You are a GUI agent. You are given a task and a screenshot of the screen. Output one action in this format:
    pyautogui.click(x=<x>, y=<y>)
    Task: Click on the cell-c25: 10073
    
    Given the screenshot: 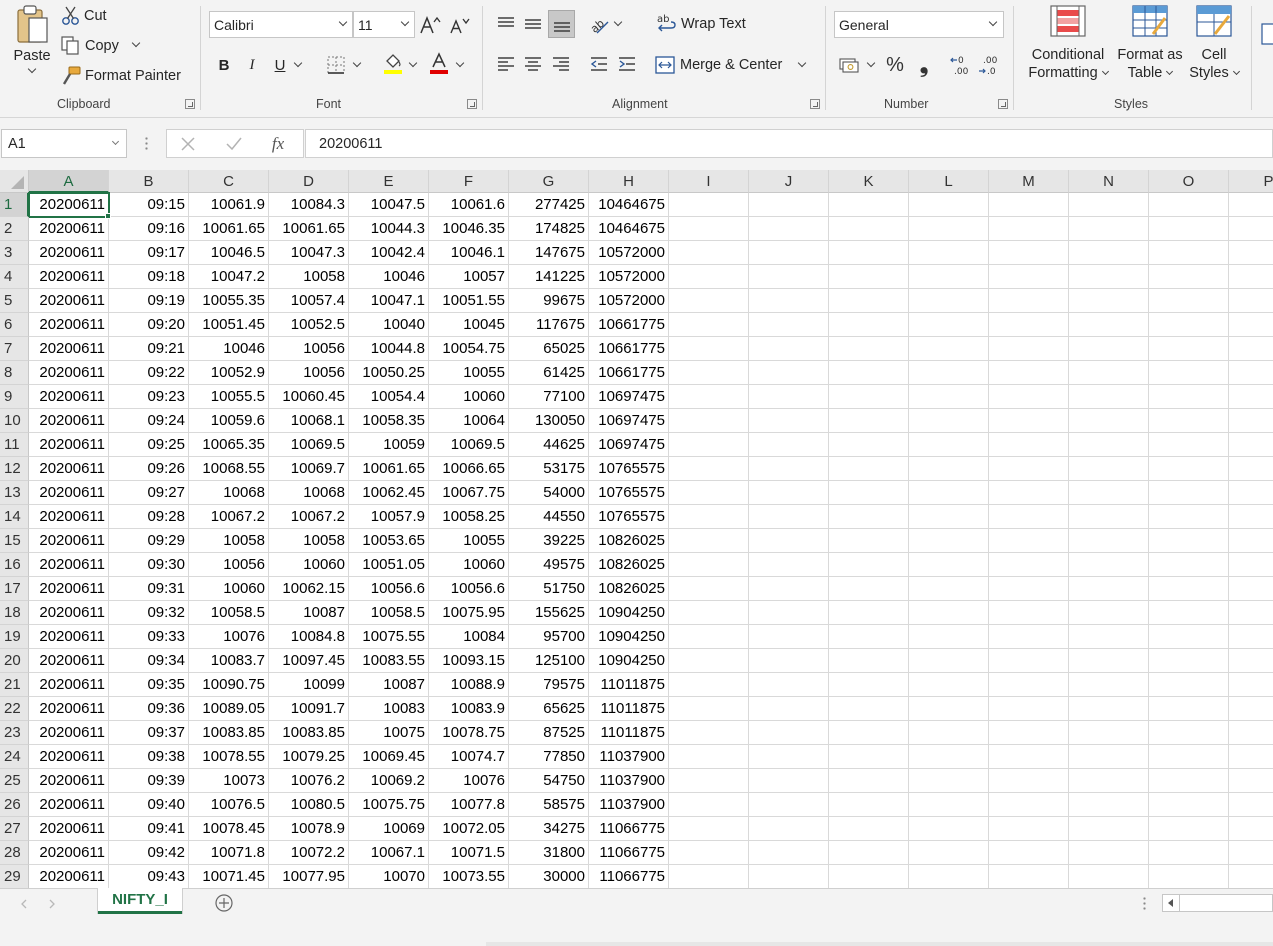 What is the action you would take?
    pyautogui.click(x=229, y=781)
    